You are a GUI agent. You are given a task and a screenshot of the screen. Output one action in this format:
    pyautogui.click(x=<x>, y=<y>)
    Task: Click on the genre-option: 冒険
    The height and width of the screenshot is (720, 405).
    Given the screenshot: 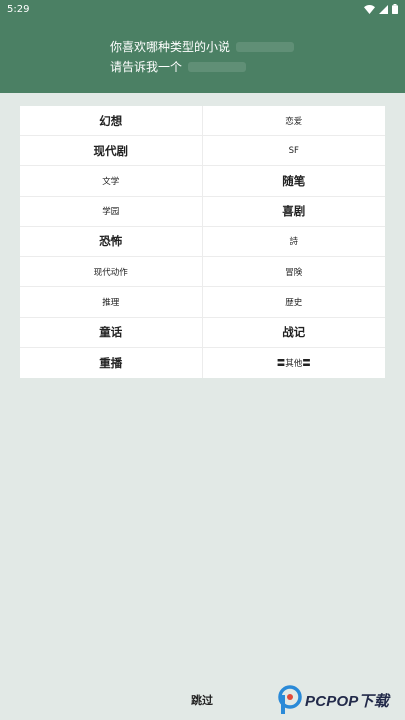 What is the action you would take?
    pyautogui.click(x=293, y=272)
    